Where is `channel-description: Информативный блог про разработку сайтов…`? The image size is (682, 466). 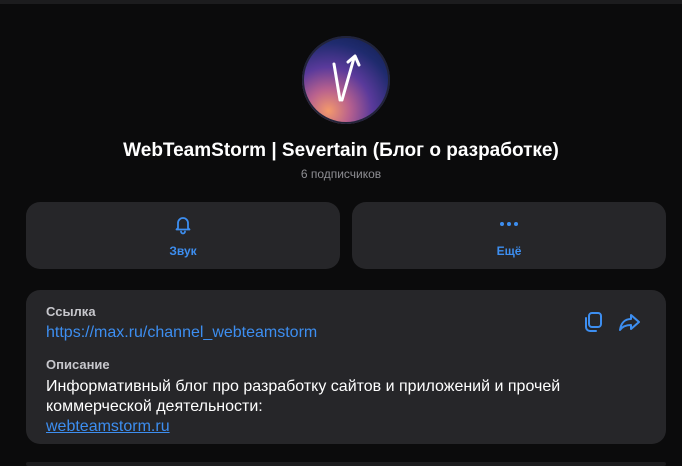
channel-description: Информативный блог про разработку сайтов… is located at coordinates (326, 407).